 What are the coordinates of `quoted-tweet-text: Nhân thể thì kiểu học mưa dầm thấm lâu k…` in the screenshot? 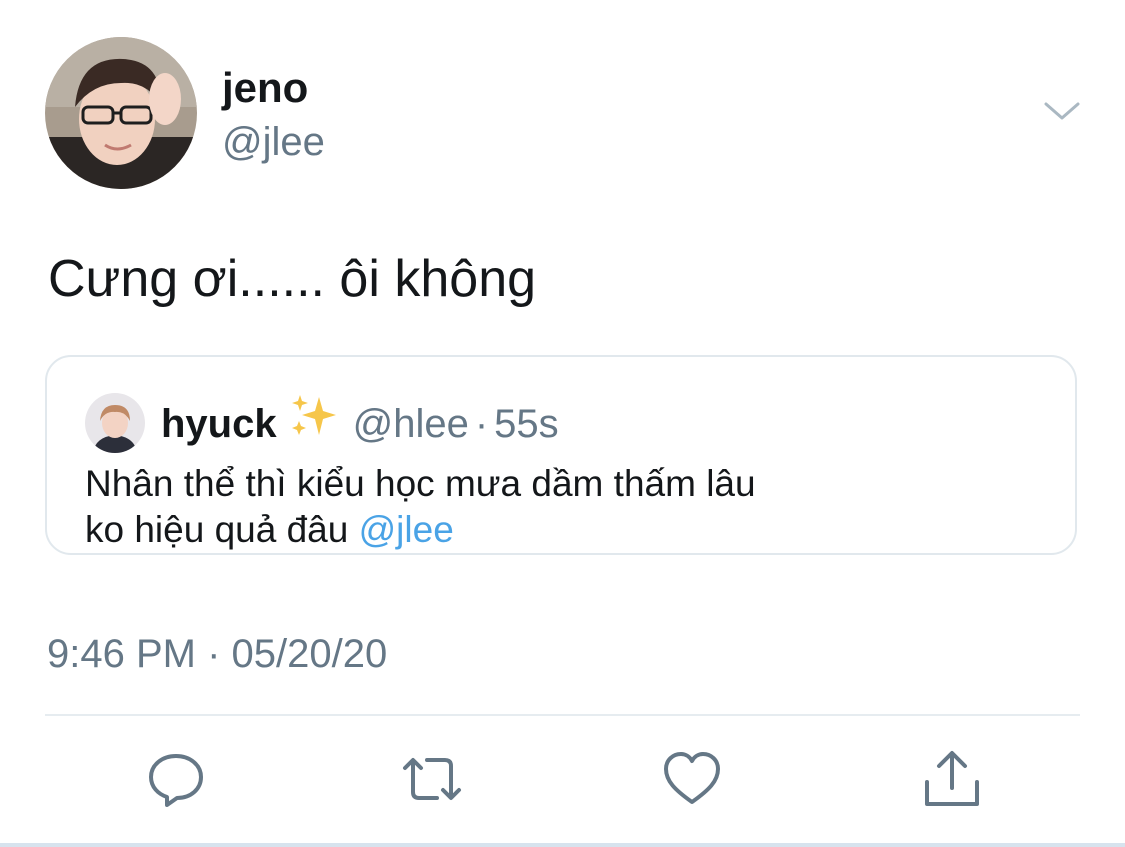 It's located at (565, 507).